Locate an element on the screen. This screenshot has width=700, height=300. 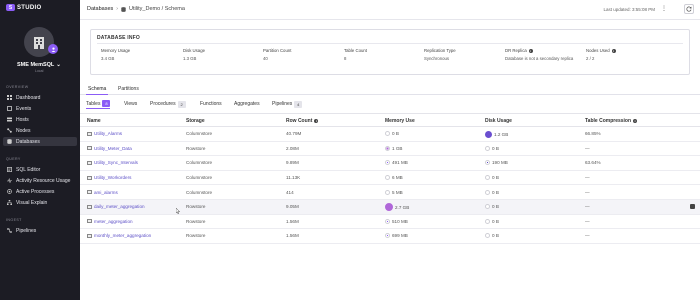
row-count-cell: 2.08M is located at coordinates (292, 148).